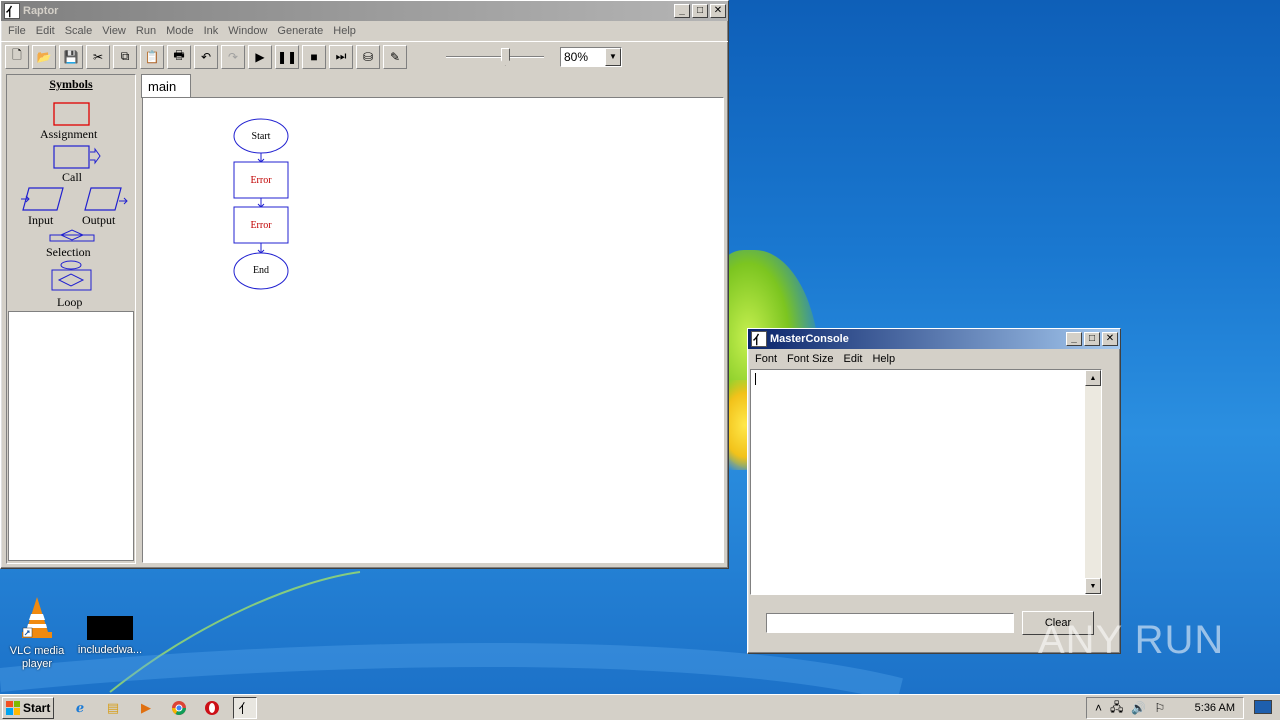 The image size is (1280, 720). Describe the element at coordinates (106, 199) in the screenshot. I see `output-symbol-icon` at that location.